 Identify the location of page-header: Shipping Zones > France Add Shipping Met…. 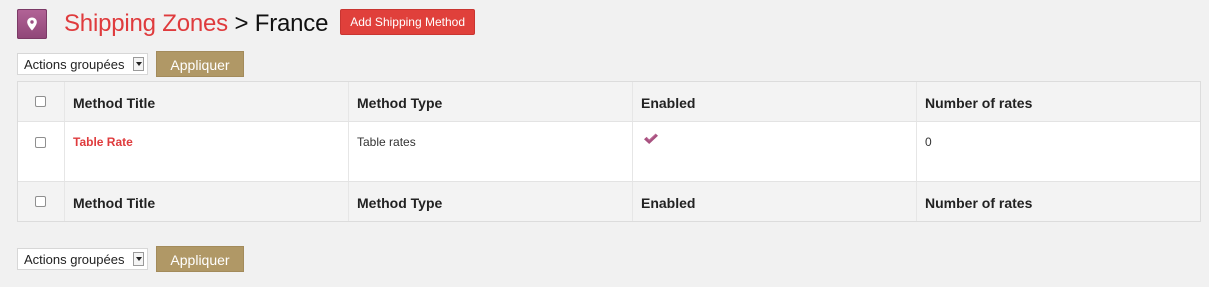
(246, 24).